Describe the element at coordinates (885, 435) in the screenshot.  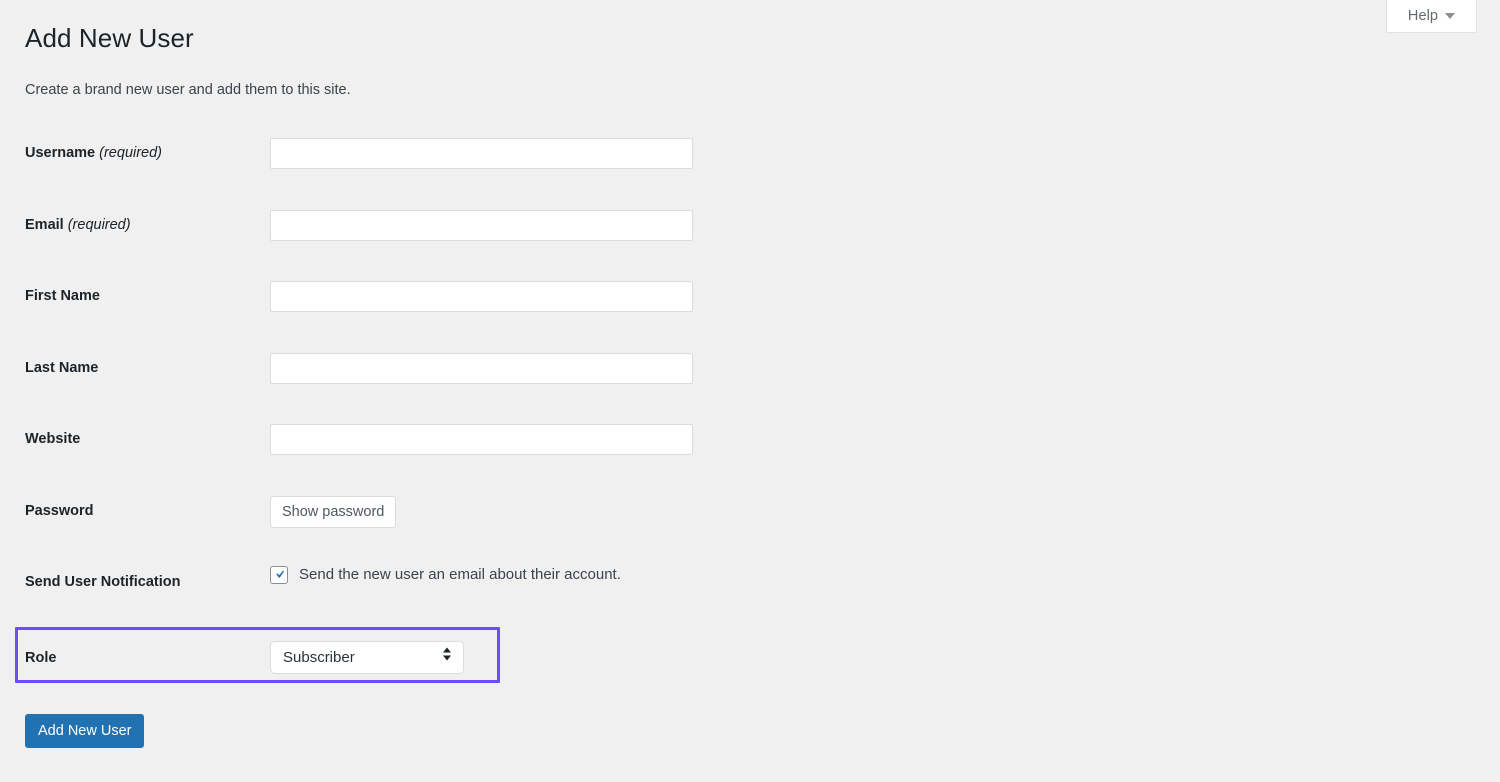
I see `field-website-wrap` at that location.